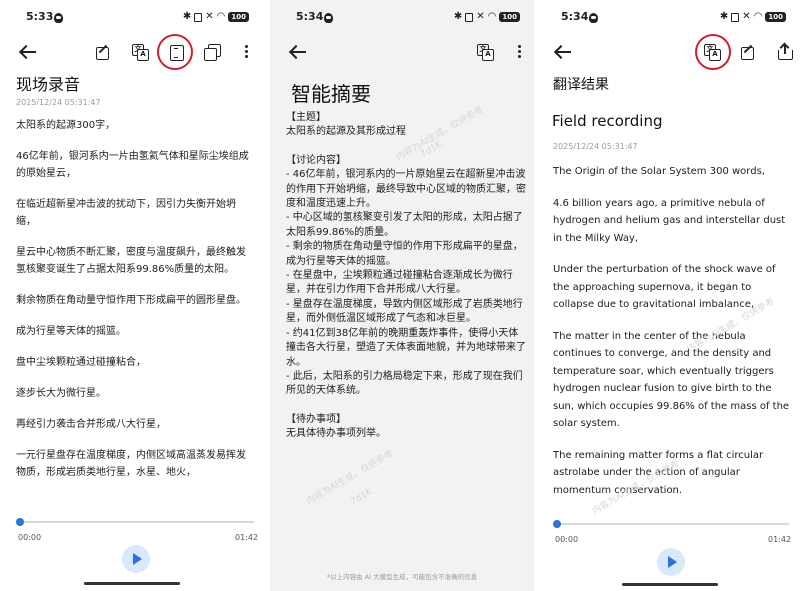 The image size is (800, 591). What do you see at coordinates (404, 225) in the screenshot?
I see `discussion-item: - 中心区域的氢核聚变引发了太阳的形成，太阳占据了太阳系99.86%的质量。` at bounding box center [404, 225].